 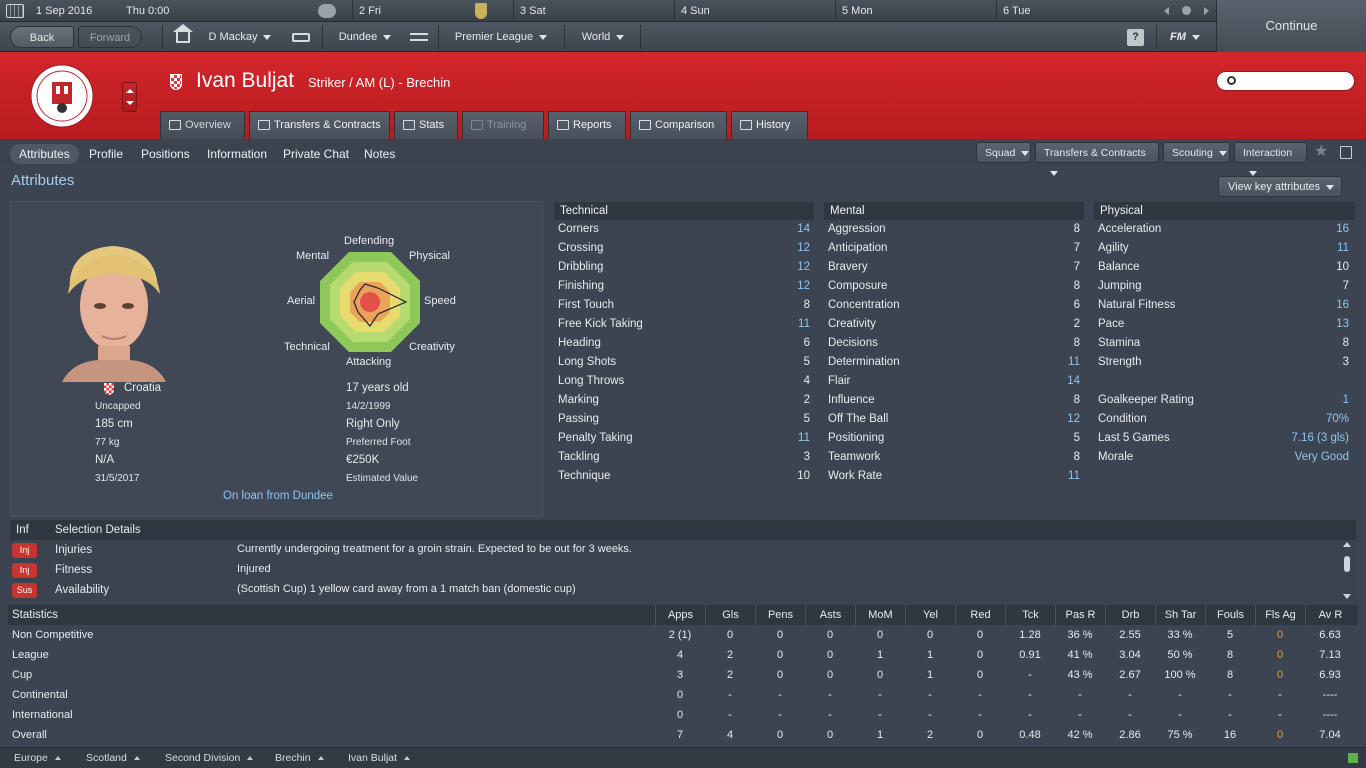 What do you see at coordinates (202, 125) in the screenshot?
I see `tab-overview: Overview` at bounding box center [202, 125].